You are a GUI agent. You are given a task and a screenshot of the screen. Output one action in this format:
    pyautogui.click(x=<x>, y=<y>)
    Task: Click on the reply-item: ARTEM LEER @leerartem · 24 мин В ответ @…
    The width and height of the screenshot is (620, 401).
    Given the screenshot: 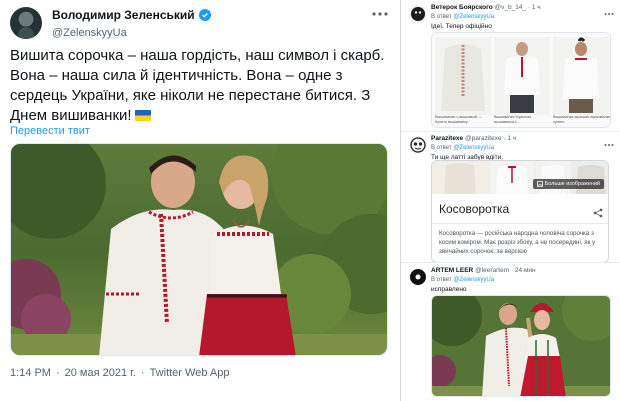 What is the action you would take?
    pyautogui.click(x=510, y=333)
    